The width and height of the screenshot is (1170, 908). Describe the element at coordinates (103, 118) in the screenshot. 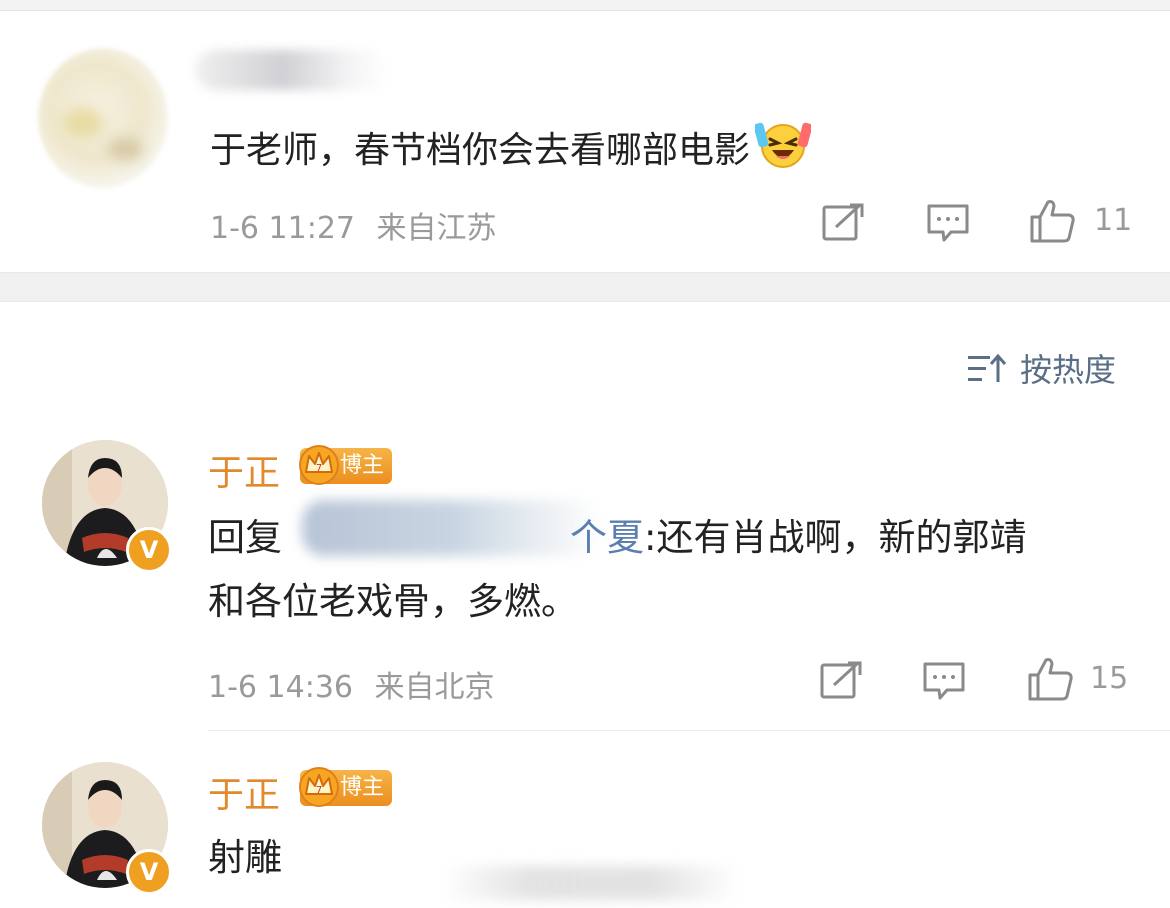

I see `blurred-avatar` at that location.